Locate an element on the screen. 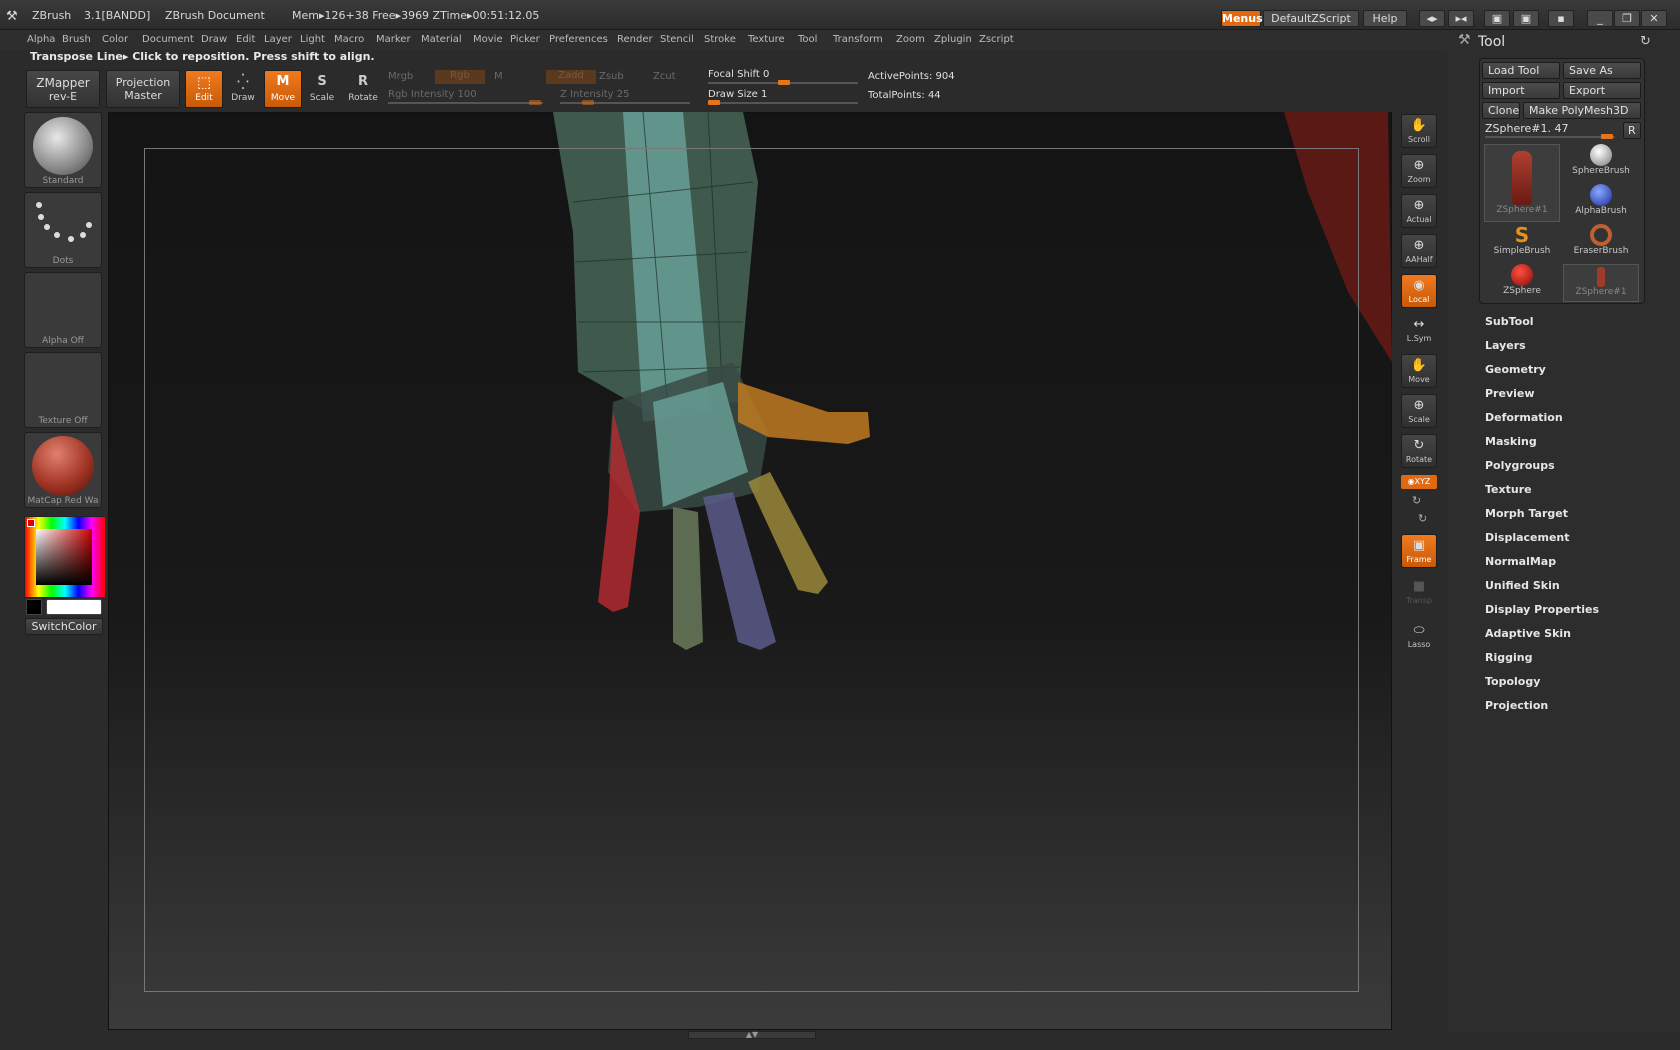 The width and height of the screenshot is (1680, 1050). subpalette-normalmap: NormalMap is located at coordinates (1520, 561).